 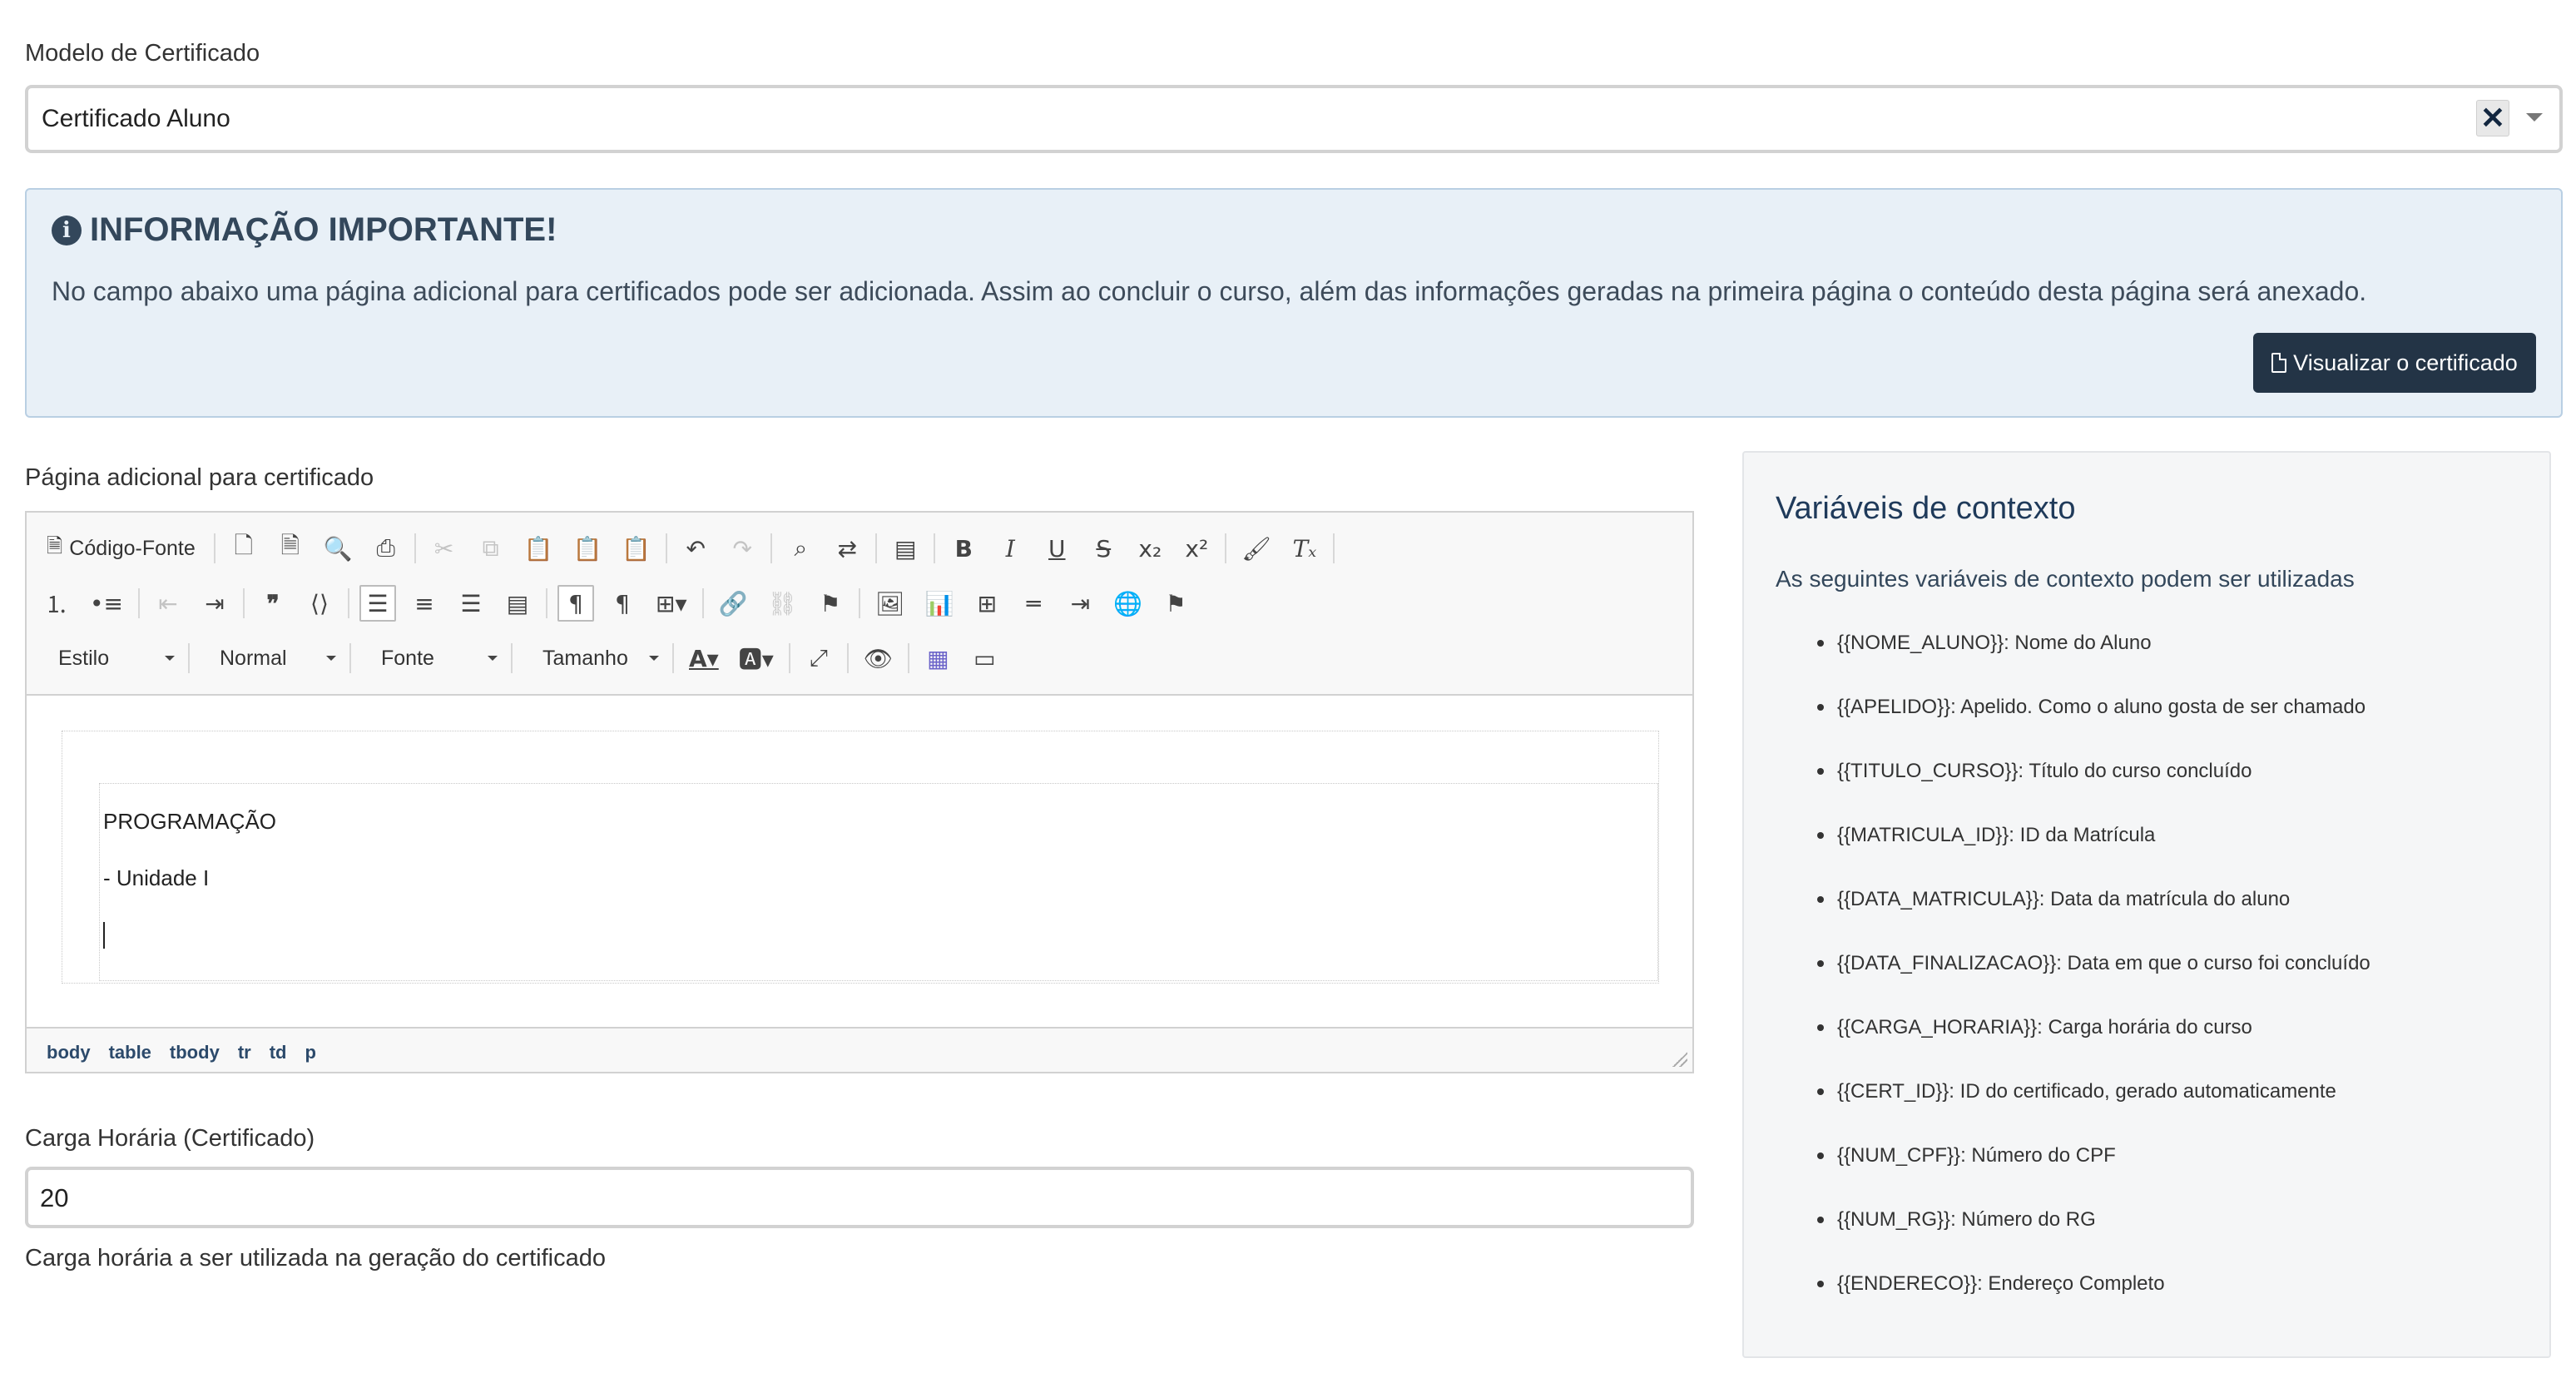 What do you see at coordinates (986, 603) in the screenshot?
I see `table-icon: ⊞` at bounding box center [986, 603].